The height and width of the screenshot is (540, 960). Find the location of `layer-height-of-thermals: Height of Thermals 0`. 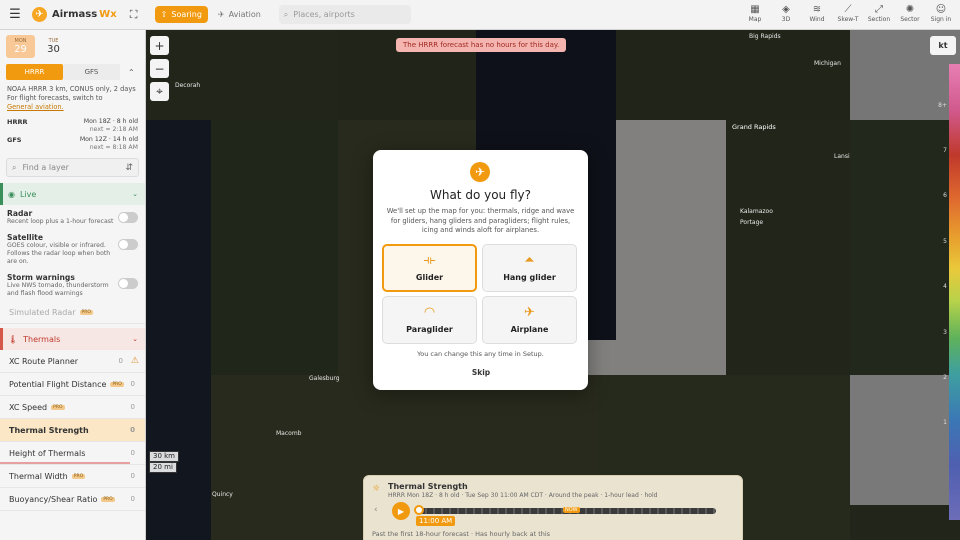

layer-height-of-thermals: Height of Thermals 0 is located at coordinates (72, 453).